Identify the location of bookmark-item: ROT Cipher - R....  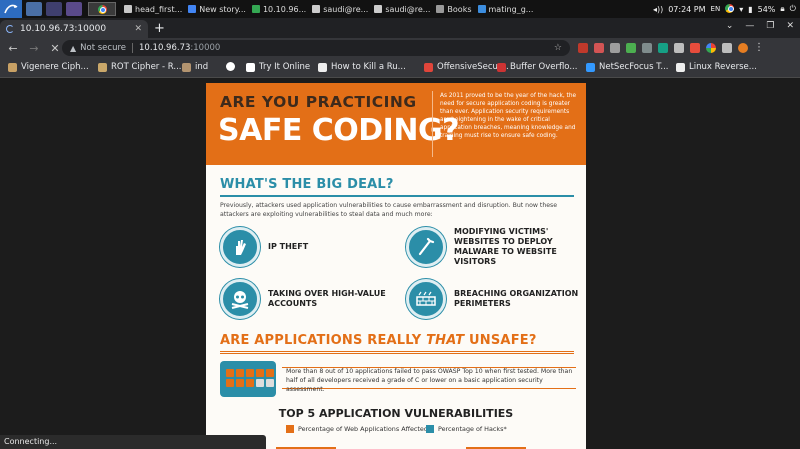
(139, 67).